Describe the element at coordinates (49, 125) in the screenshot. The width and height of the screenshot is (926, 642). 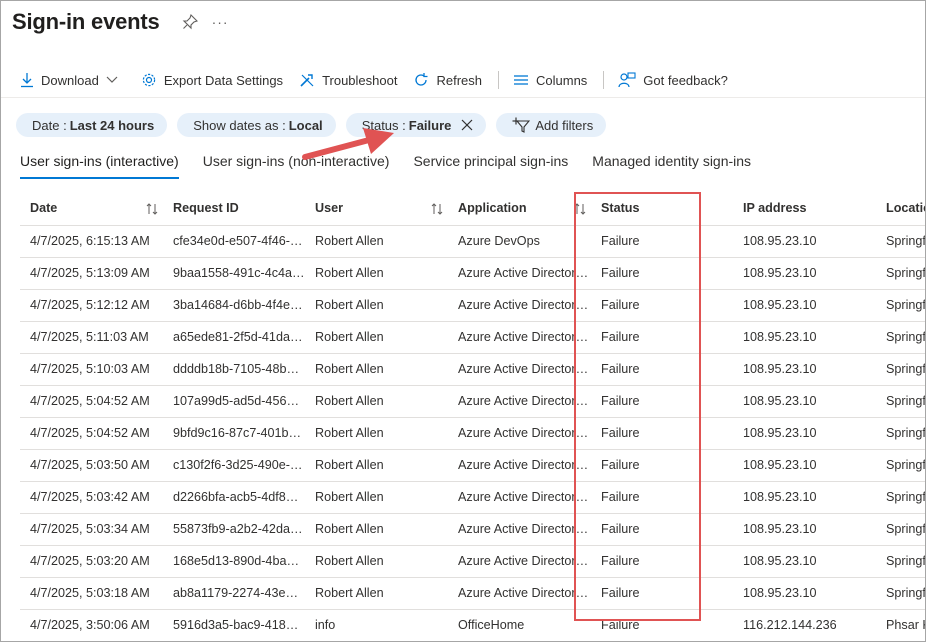
I see `date-filter-key: Date :` at that location.